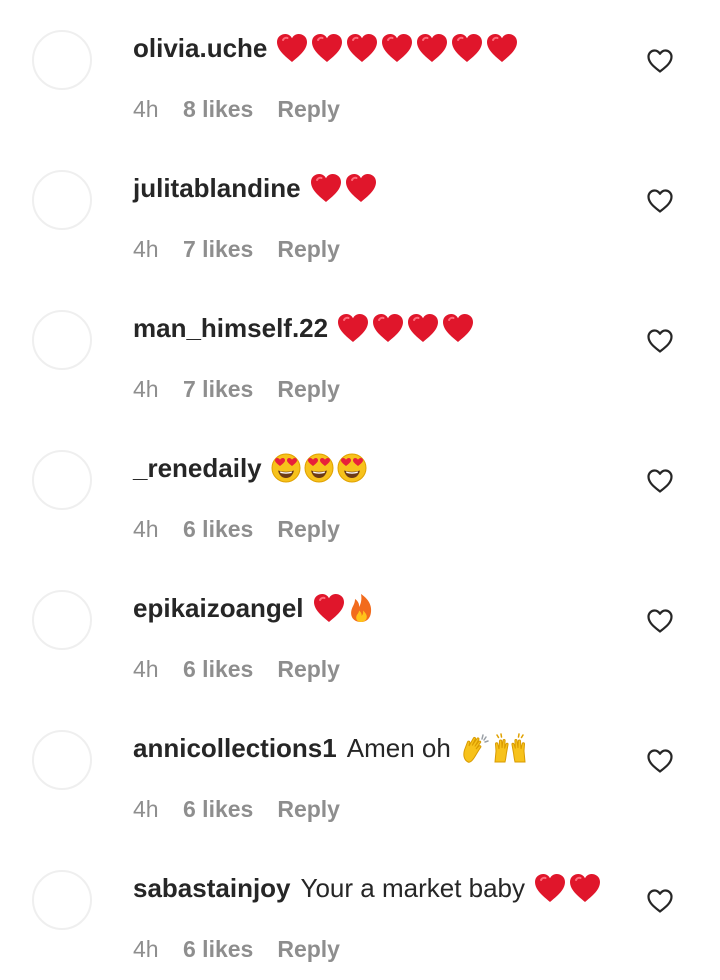 This screenshot has width=720, height=980. I want to click on comment-item: julitablandine 4h 7 likes Reply, so click(360, 210).